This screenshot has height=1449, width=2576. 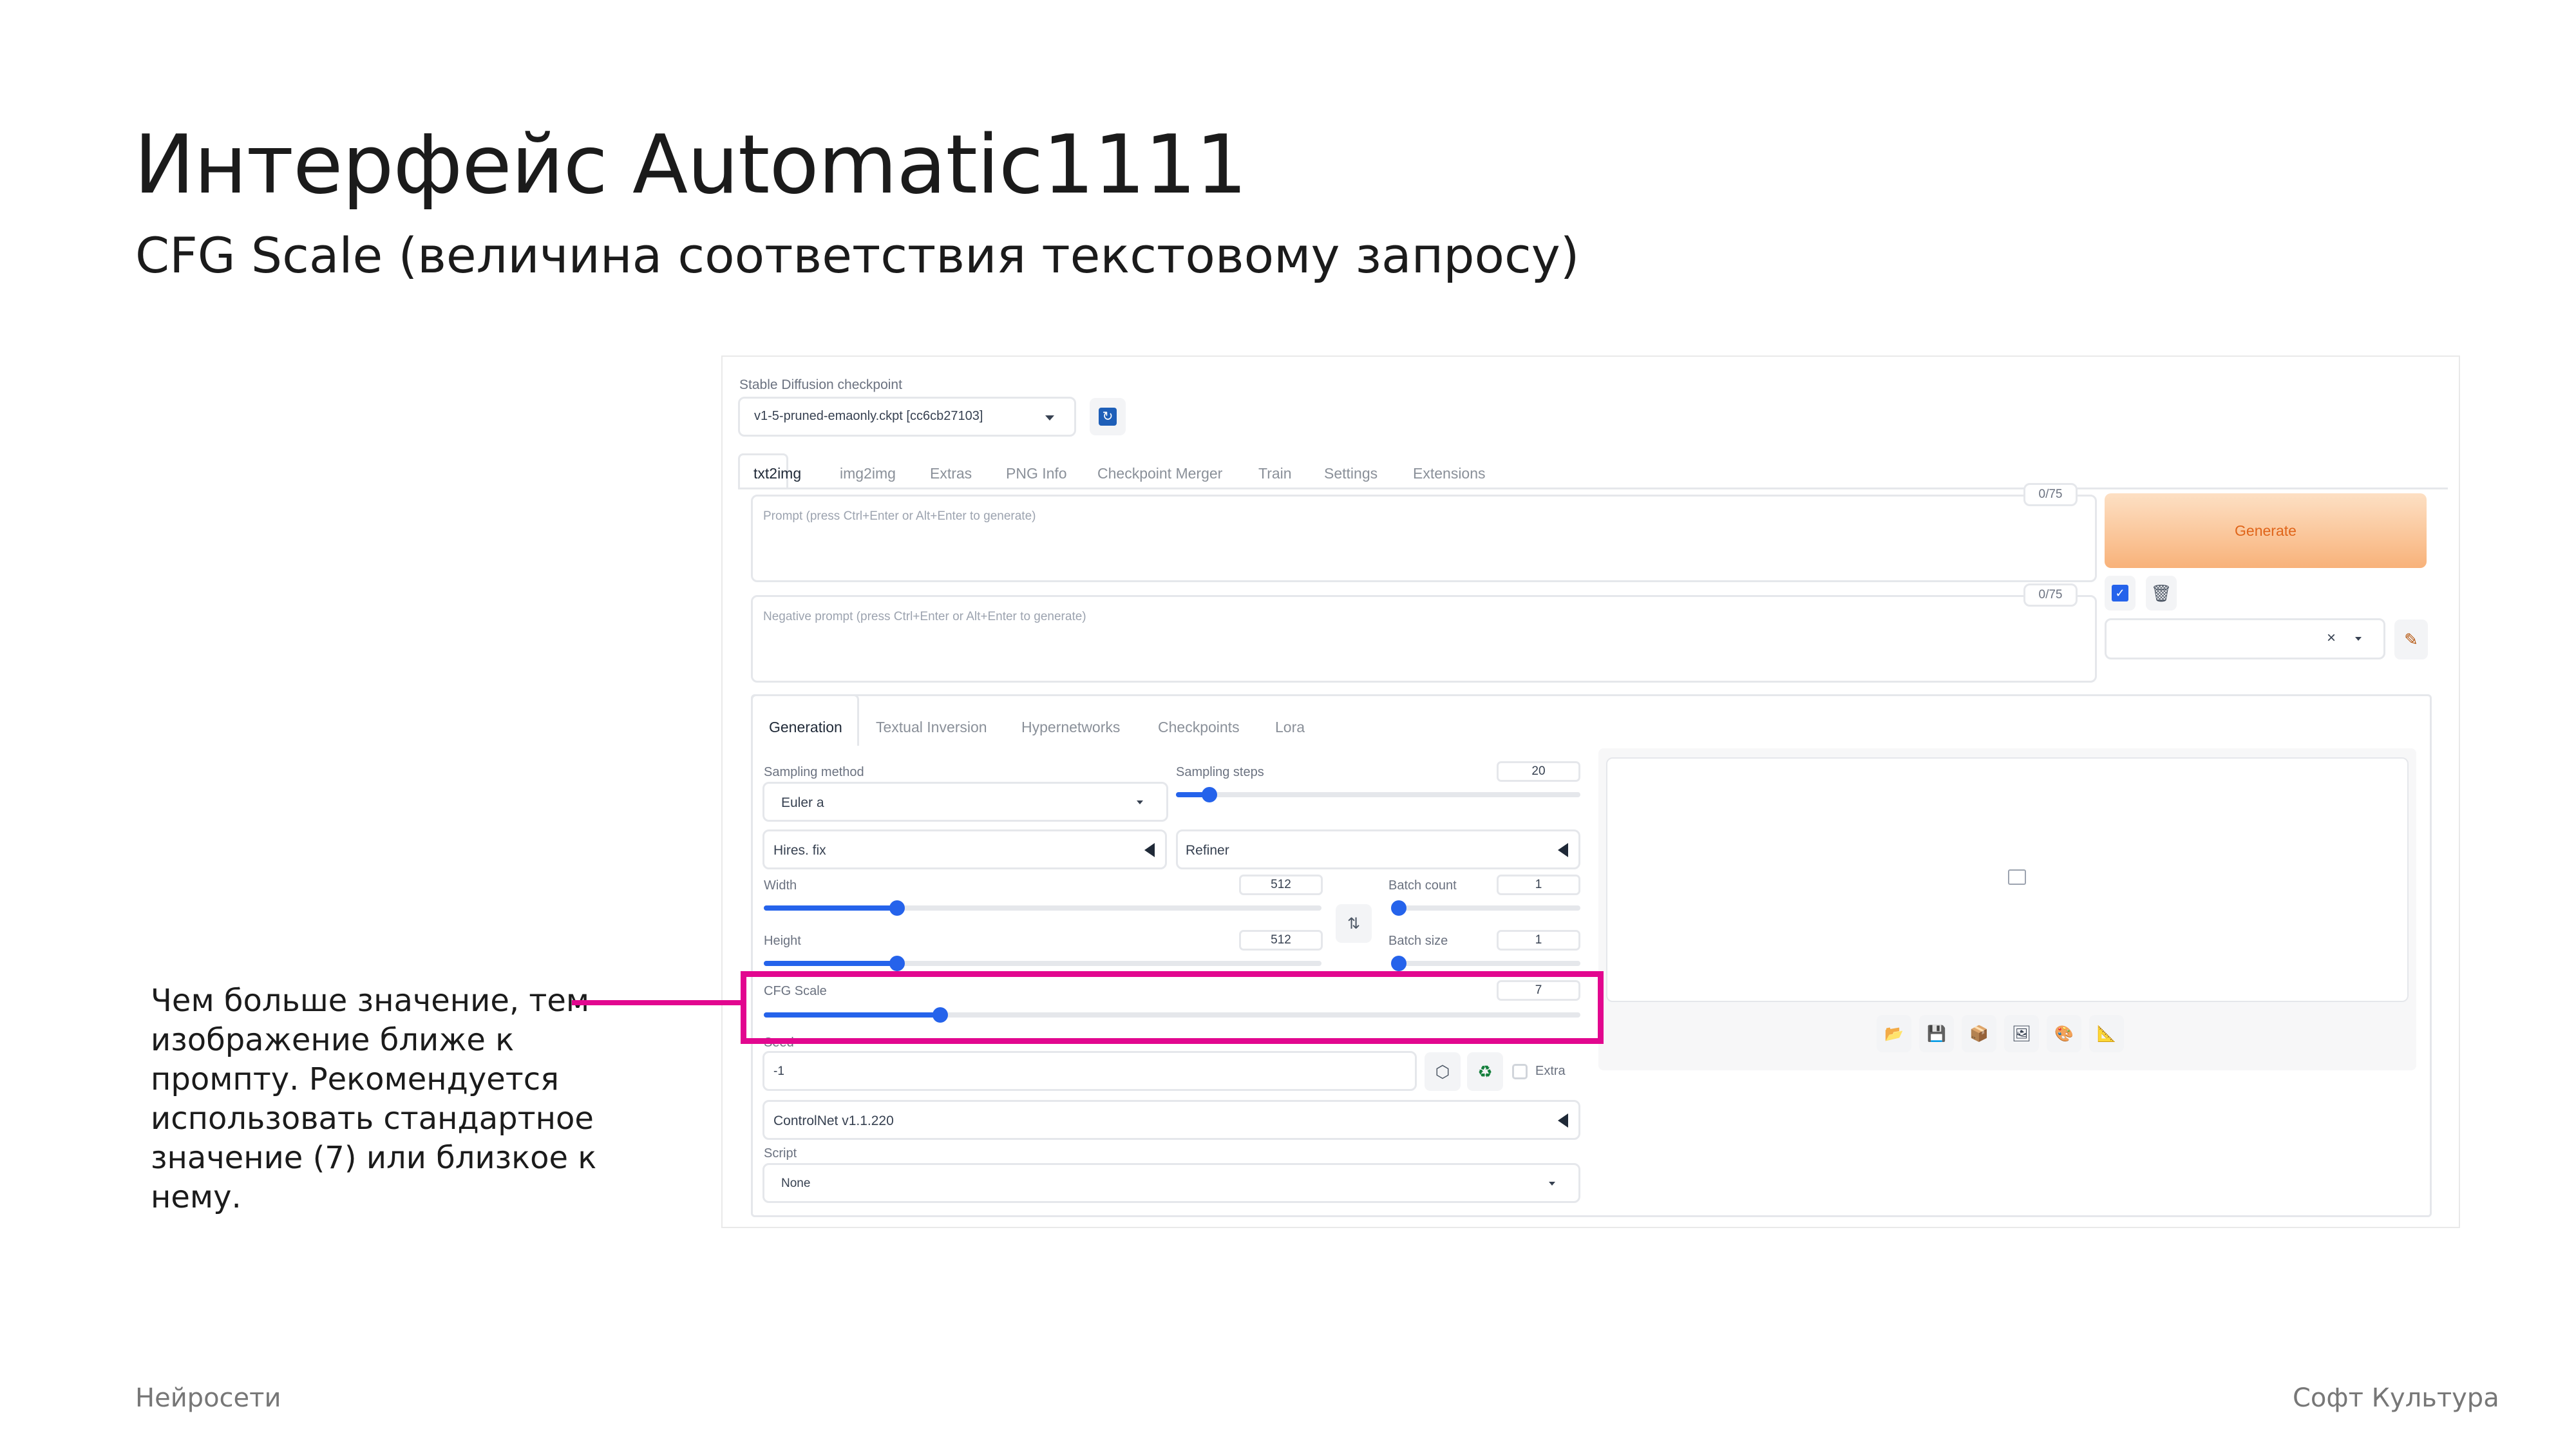 What do you see at coordinates (1936, 1033) in the screenshot?
I see `save-icon: 💾` at bounding box center [1936, 1033].